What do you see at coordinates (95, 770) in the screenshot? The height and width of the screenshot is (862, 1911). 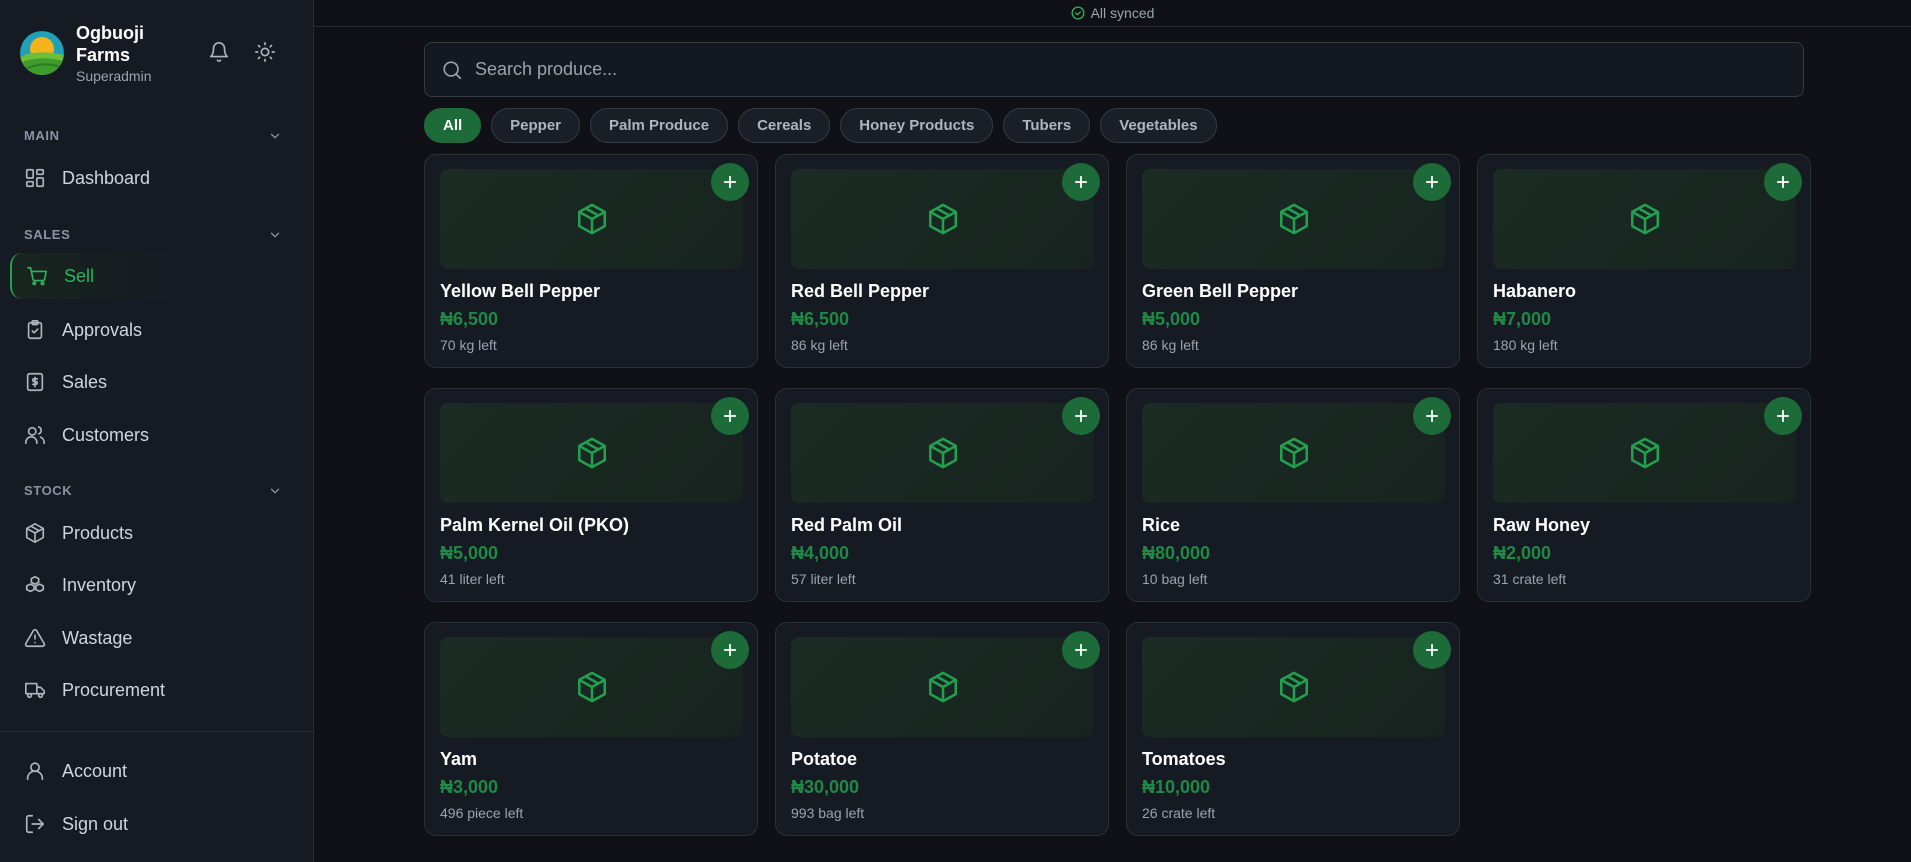 I see `sidebar-item-label: Account` at bounding box center [95, 770].